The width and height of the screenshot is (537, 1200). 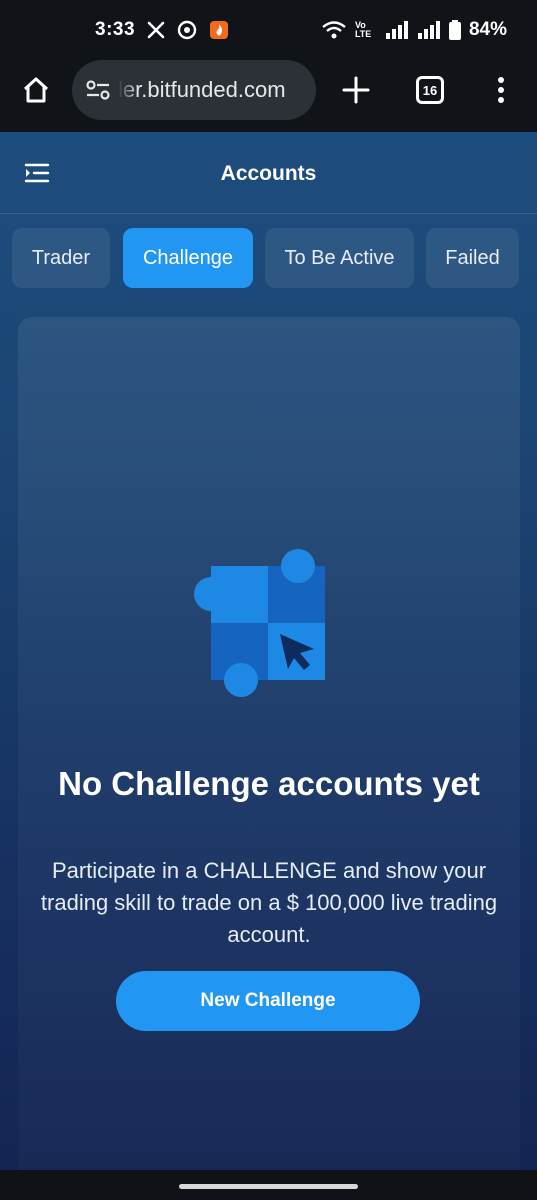 I want to click on app-header: Accounts, so click(x=268, y=173).